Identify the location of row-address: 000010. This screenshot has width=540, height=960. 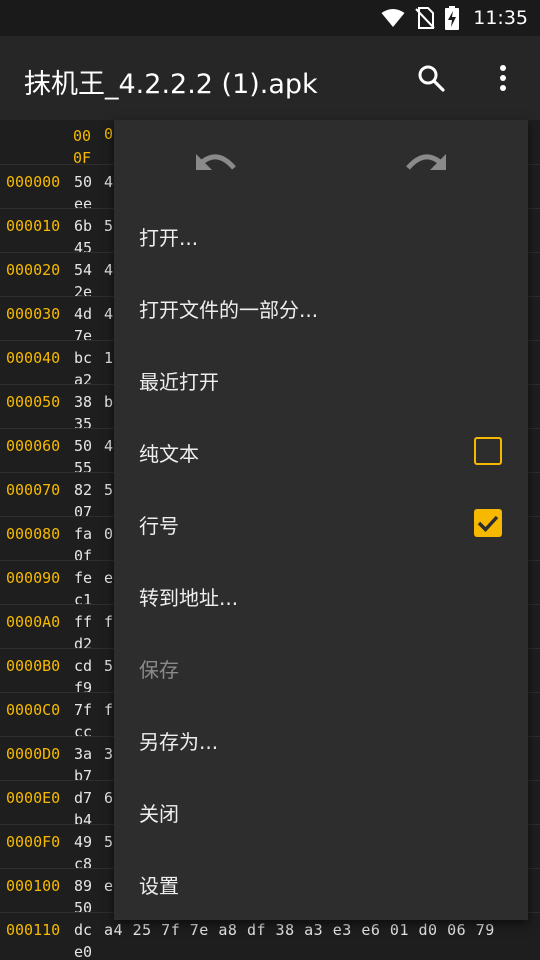
(33, 226).